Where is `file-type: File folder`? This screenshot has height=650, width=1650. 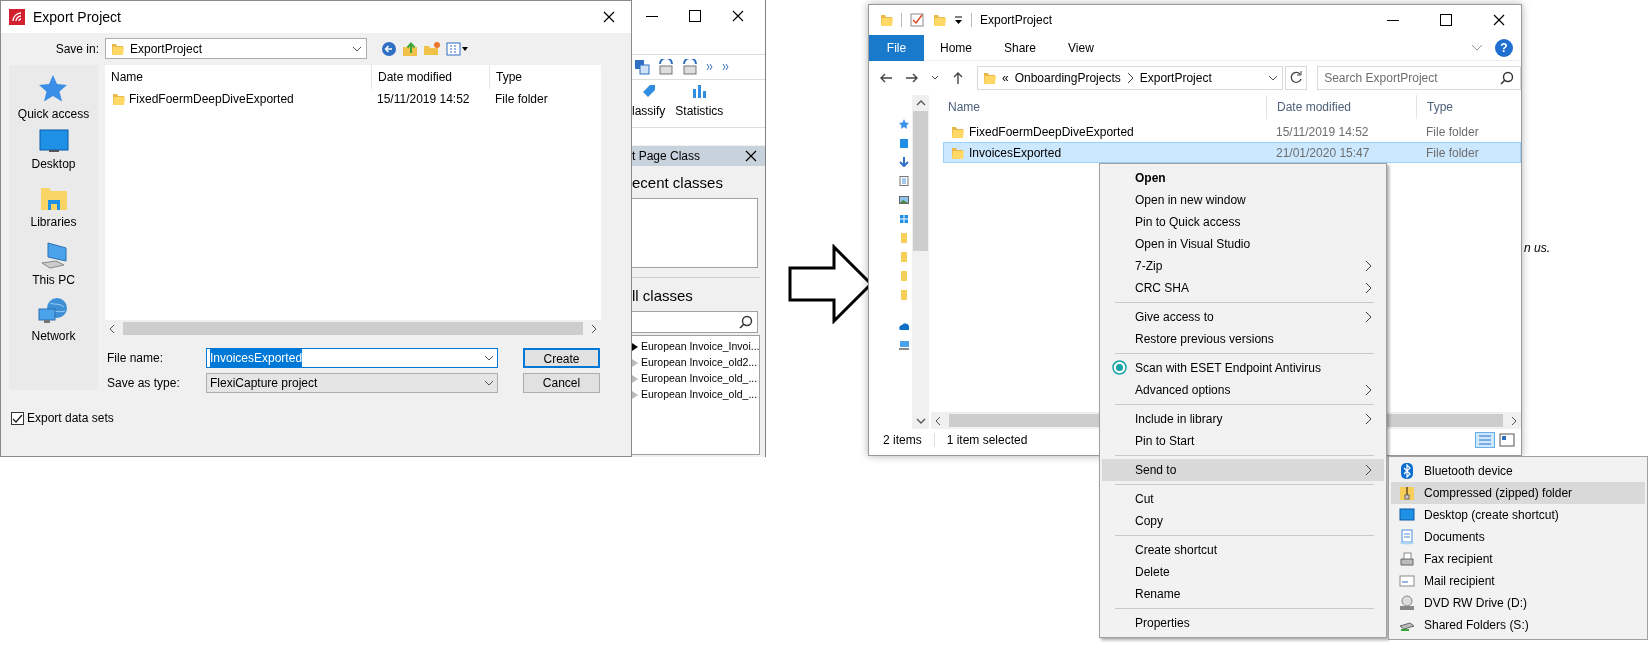 file-type: File folder is located at coordinates (521, 99).